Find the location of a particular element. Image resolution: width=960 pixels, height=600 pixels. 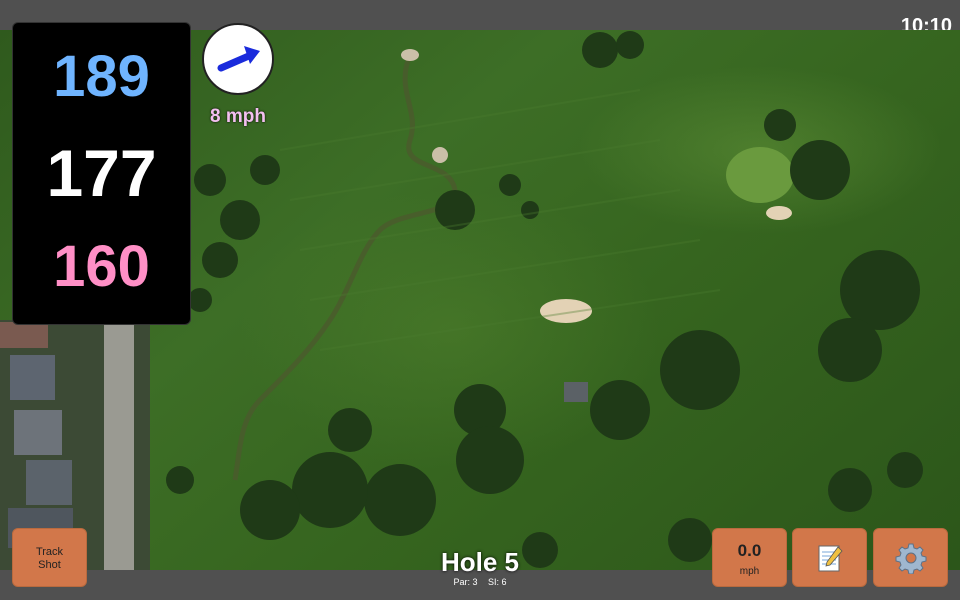

middle-yardage: 177 is located at coordinates (101, 173).